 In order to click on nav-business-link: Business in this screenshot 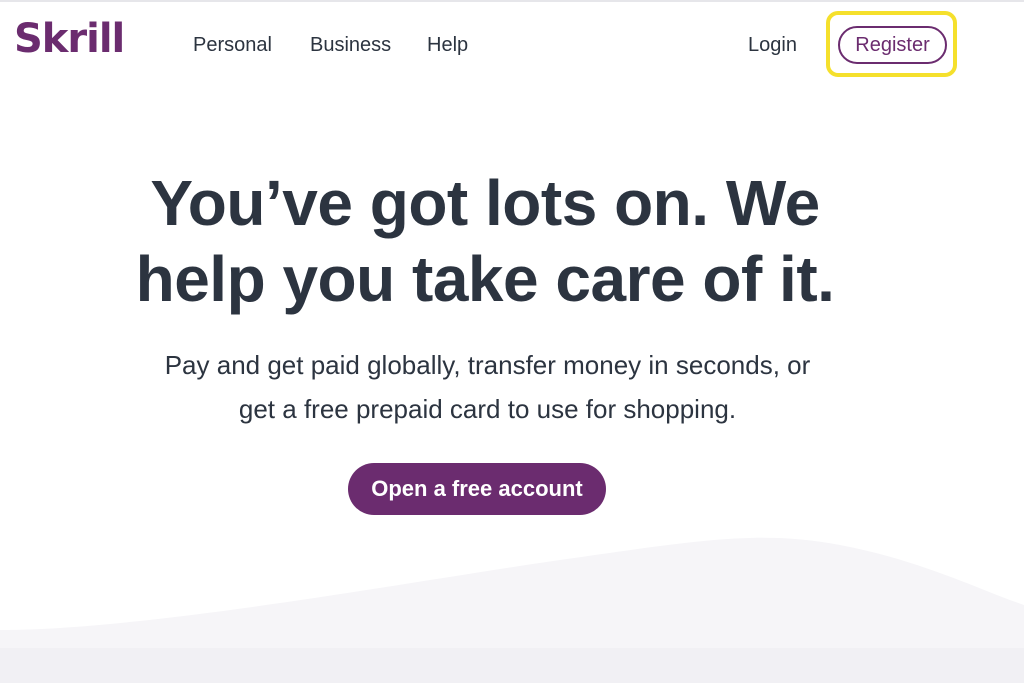, I will do `click(350, 45)`.